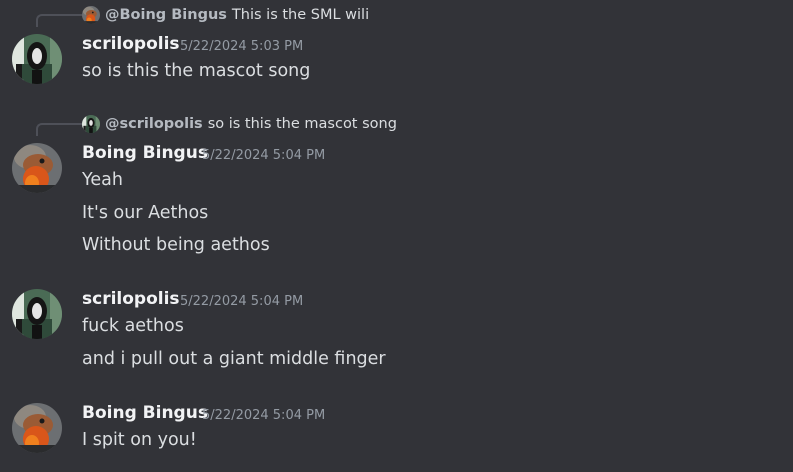 The height and width of the screenshot is (472, 793). Describe the element at coordinates (196, 71) in the screenshot. I see `message-text: so is this the mascot song` at that location.